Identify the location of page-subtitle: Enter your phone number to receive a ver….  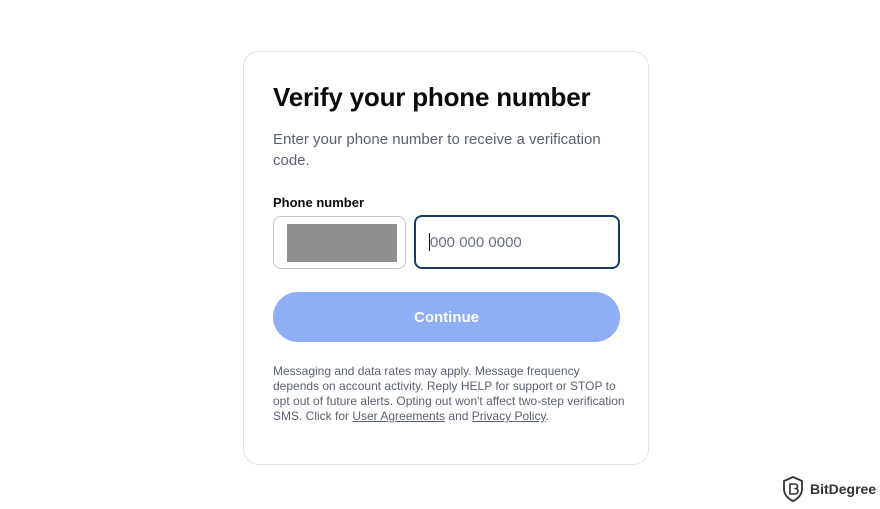
(437, 150).